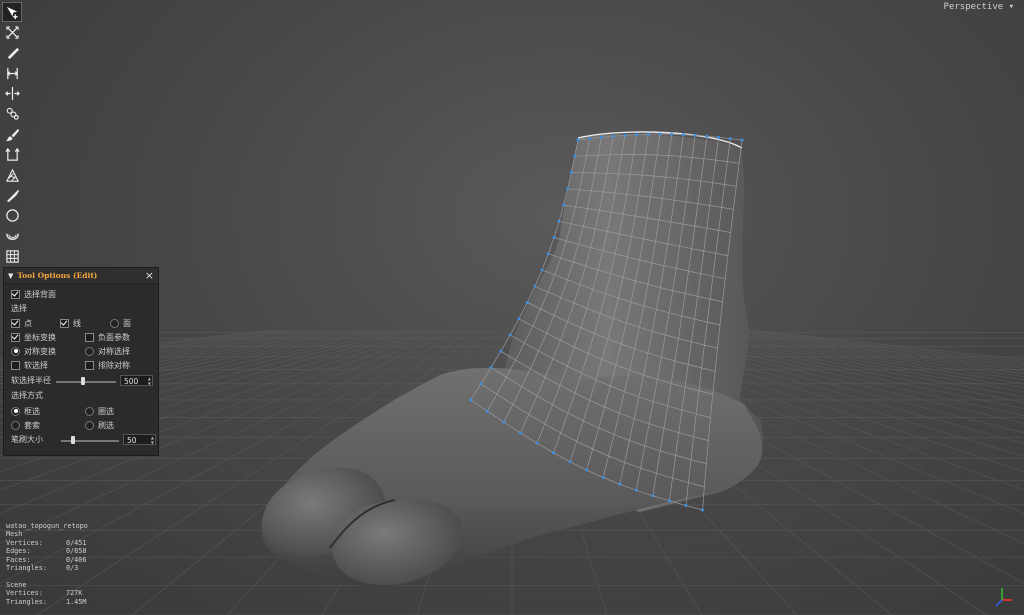  I want to click on bridge-tool, so click(12, 73).